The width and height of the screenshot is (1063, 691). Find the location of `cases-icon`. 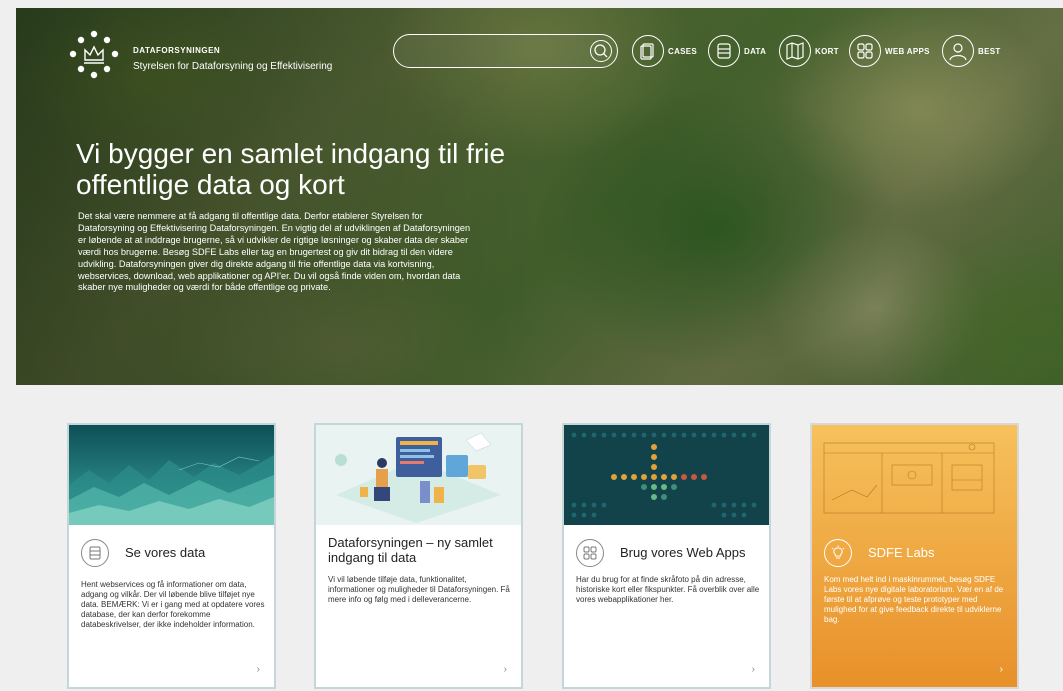

cases-icon is located at coordinates (648, 51).